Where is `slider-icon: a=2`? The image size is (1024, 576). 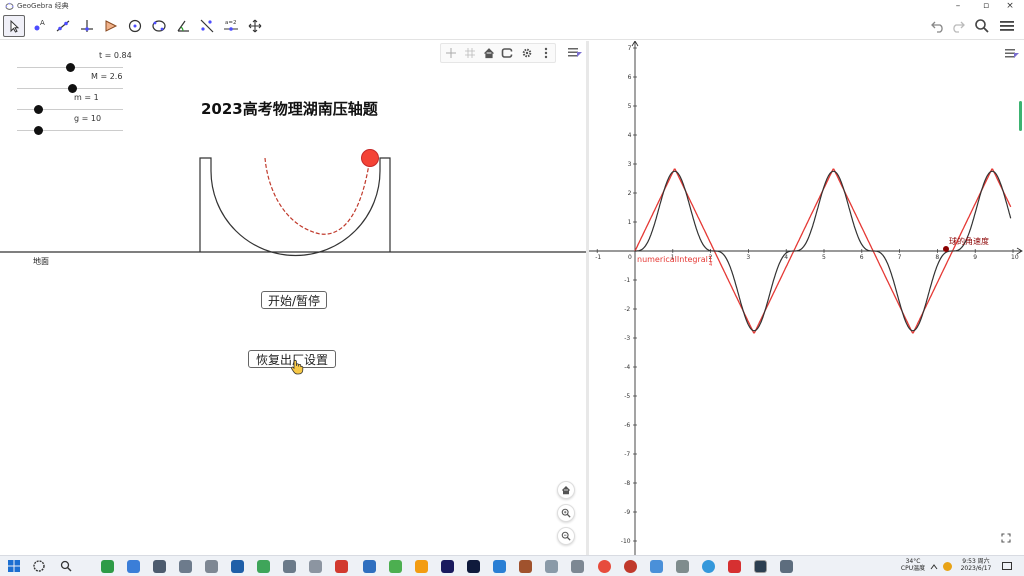
slider-icon: a=2 is located at coordinates (231, 25).